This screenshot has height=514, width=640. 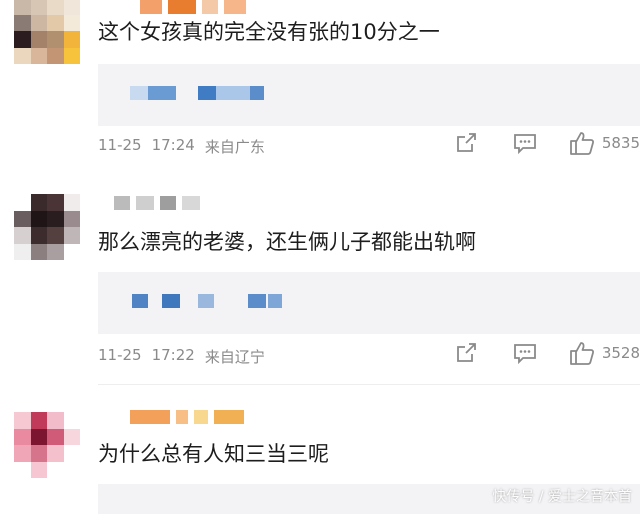 I want to click on comment-meta: 11-25 17:22 来自辽宁, so click(x=181, y=356).